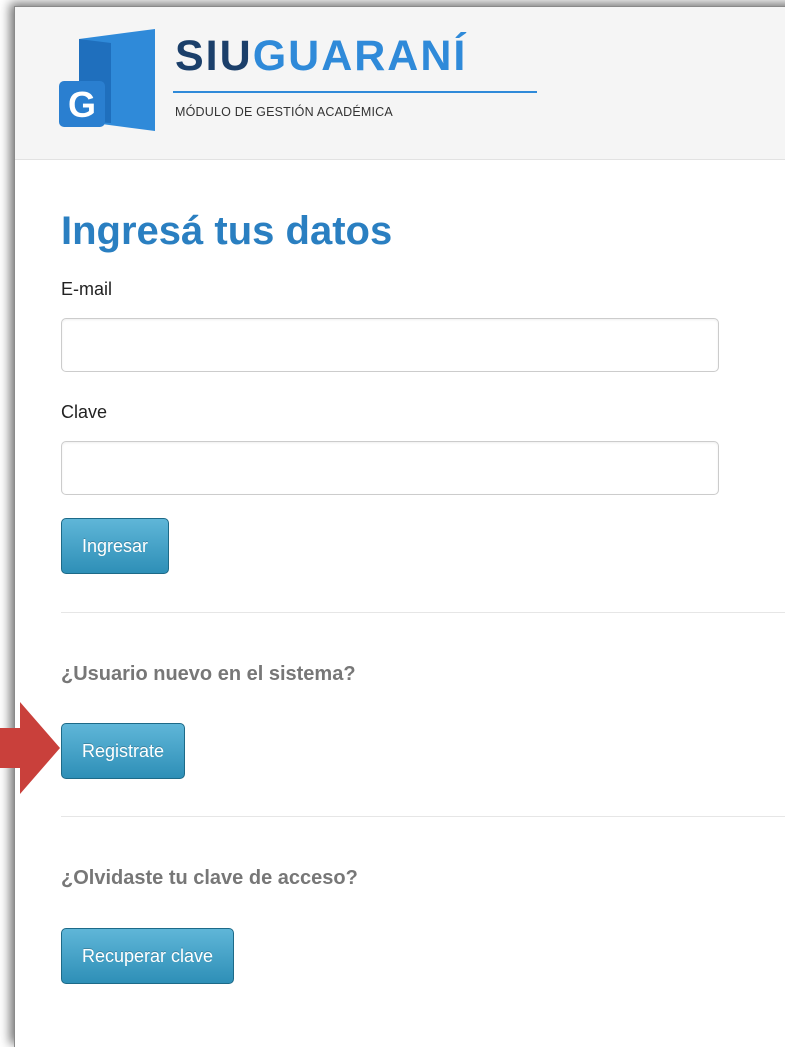 The width and height of the screenshot is (785, 1047). What do you see at coordinates (423, 612) in the screenshot?
I see `divider-register` at bounding box center [423, 612].